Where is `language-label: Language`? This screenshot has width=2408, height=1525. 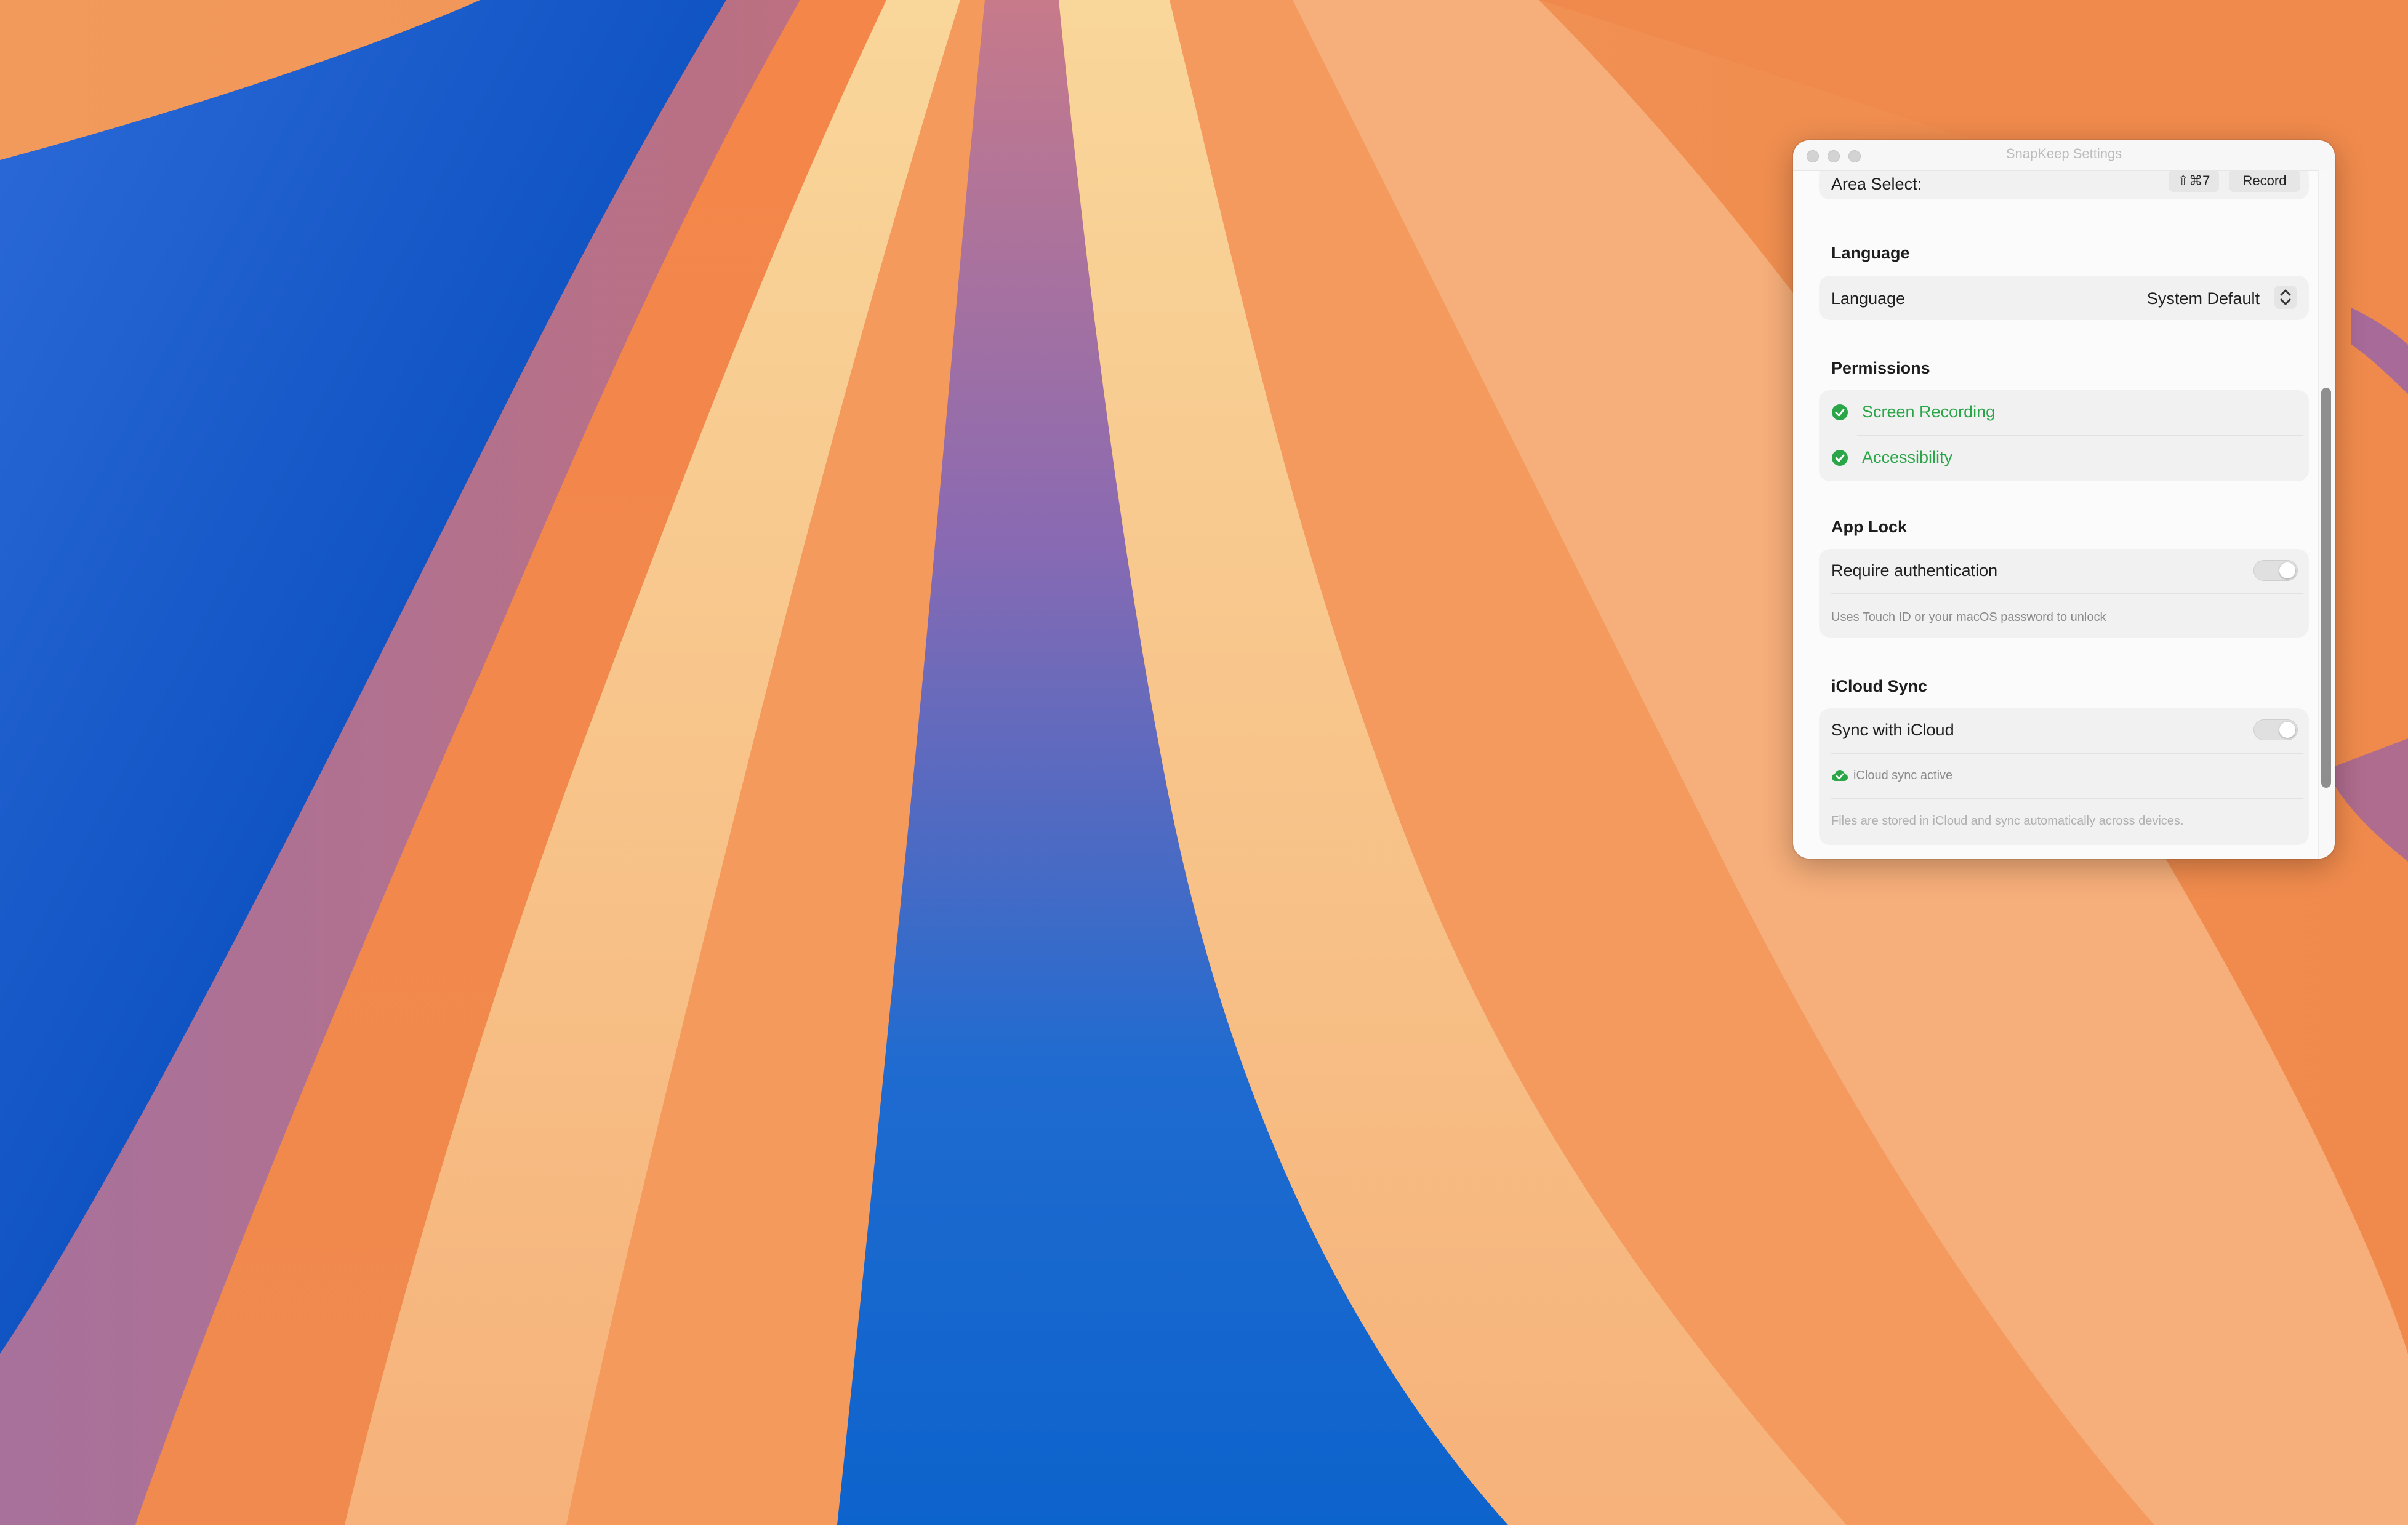 language-label: Language is located at coordinates (1868, 298).